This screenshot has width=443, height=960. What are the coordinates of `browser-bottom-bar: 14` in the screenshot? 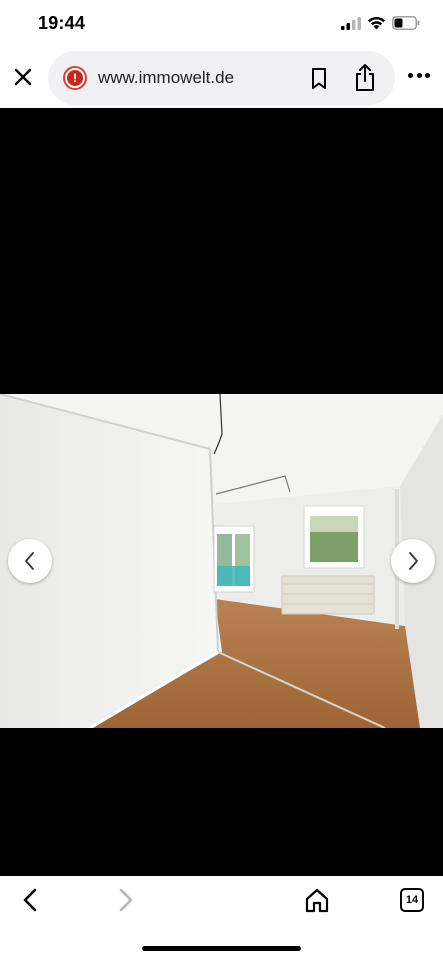 It's located at (221, 918).